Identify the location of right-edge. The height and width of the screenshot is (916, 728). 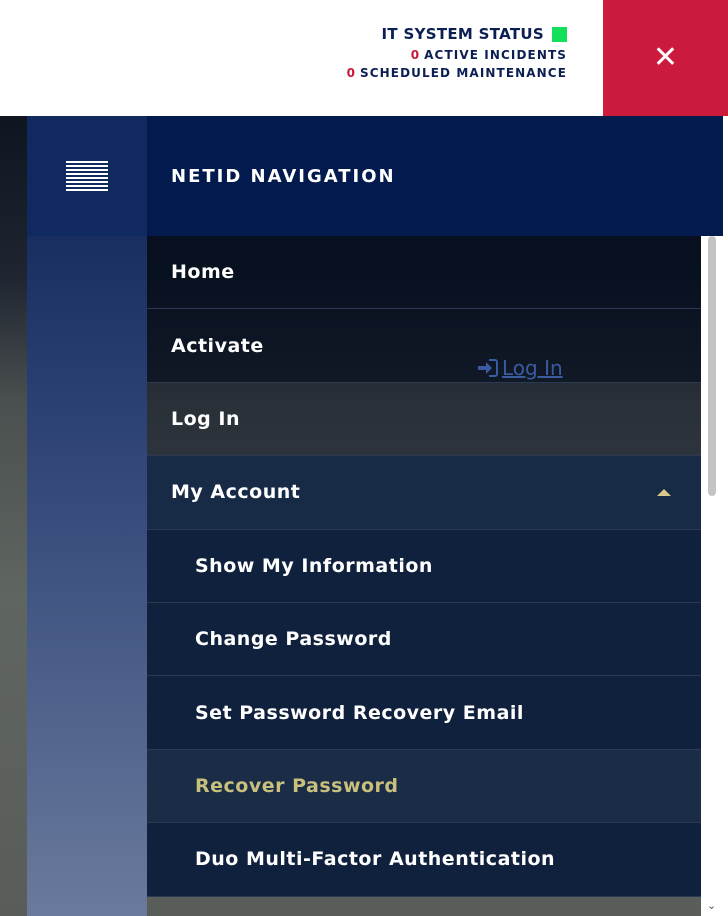
(725, 516).